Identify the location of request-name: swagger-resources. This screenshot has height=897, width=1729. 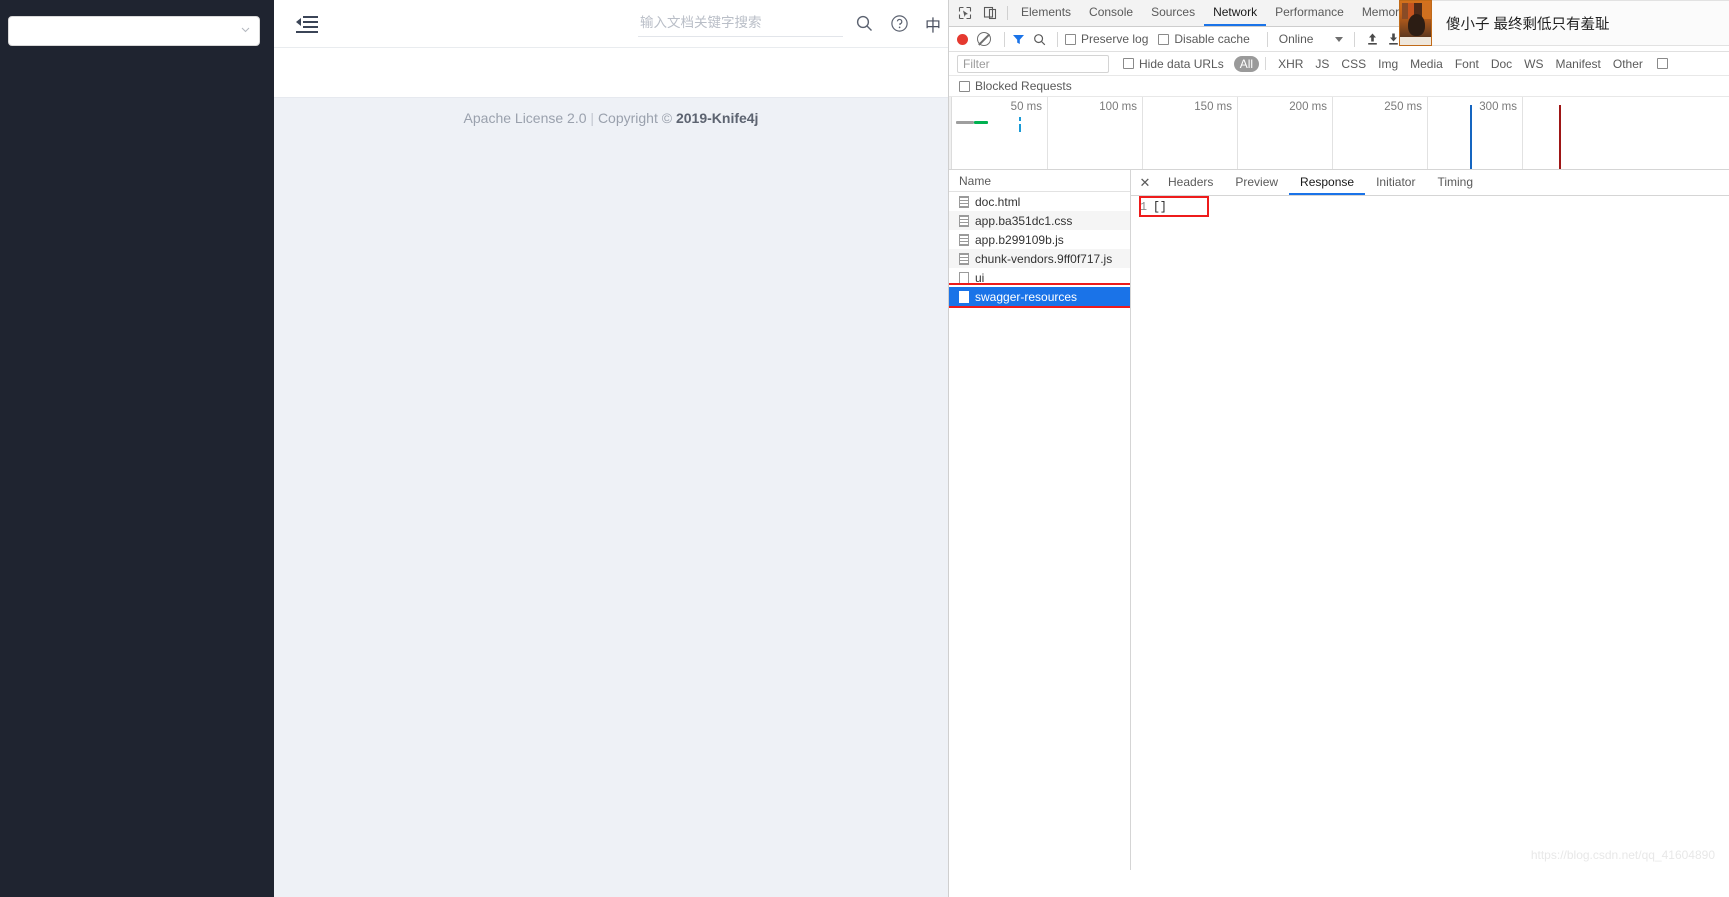
(1026, 296).